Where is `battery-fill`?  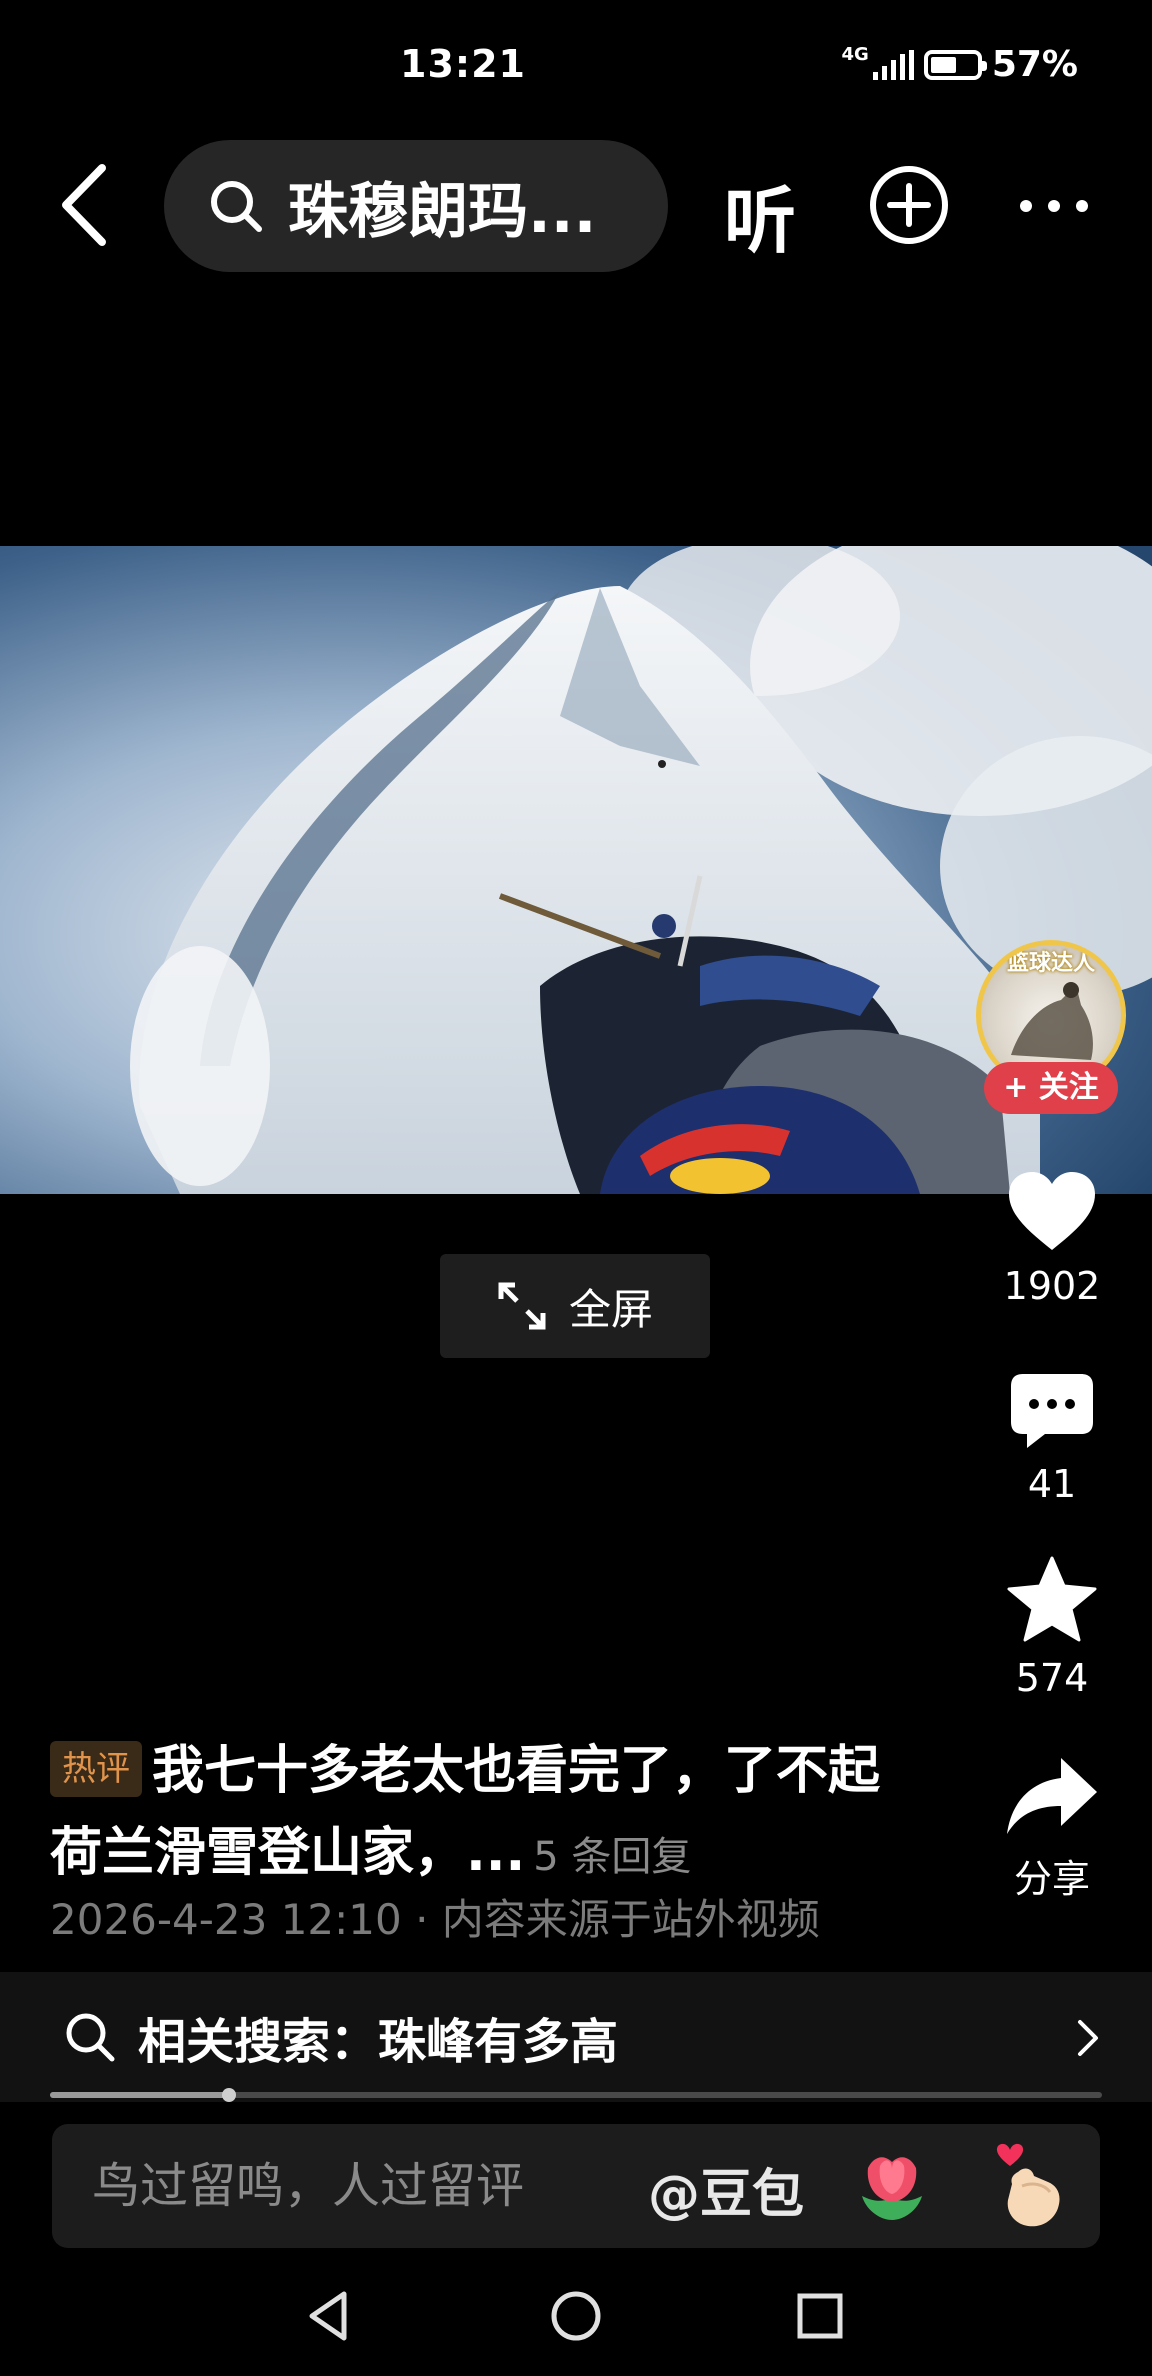 battery-fill is located at coordinates (943, 64).